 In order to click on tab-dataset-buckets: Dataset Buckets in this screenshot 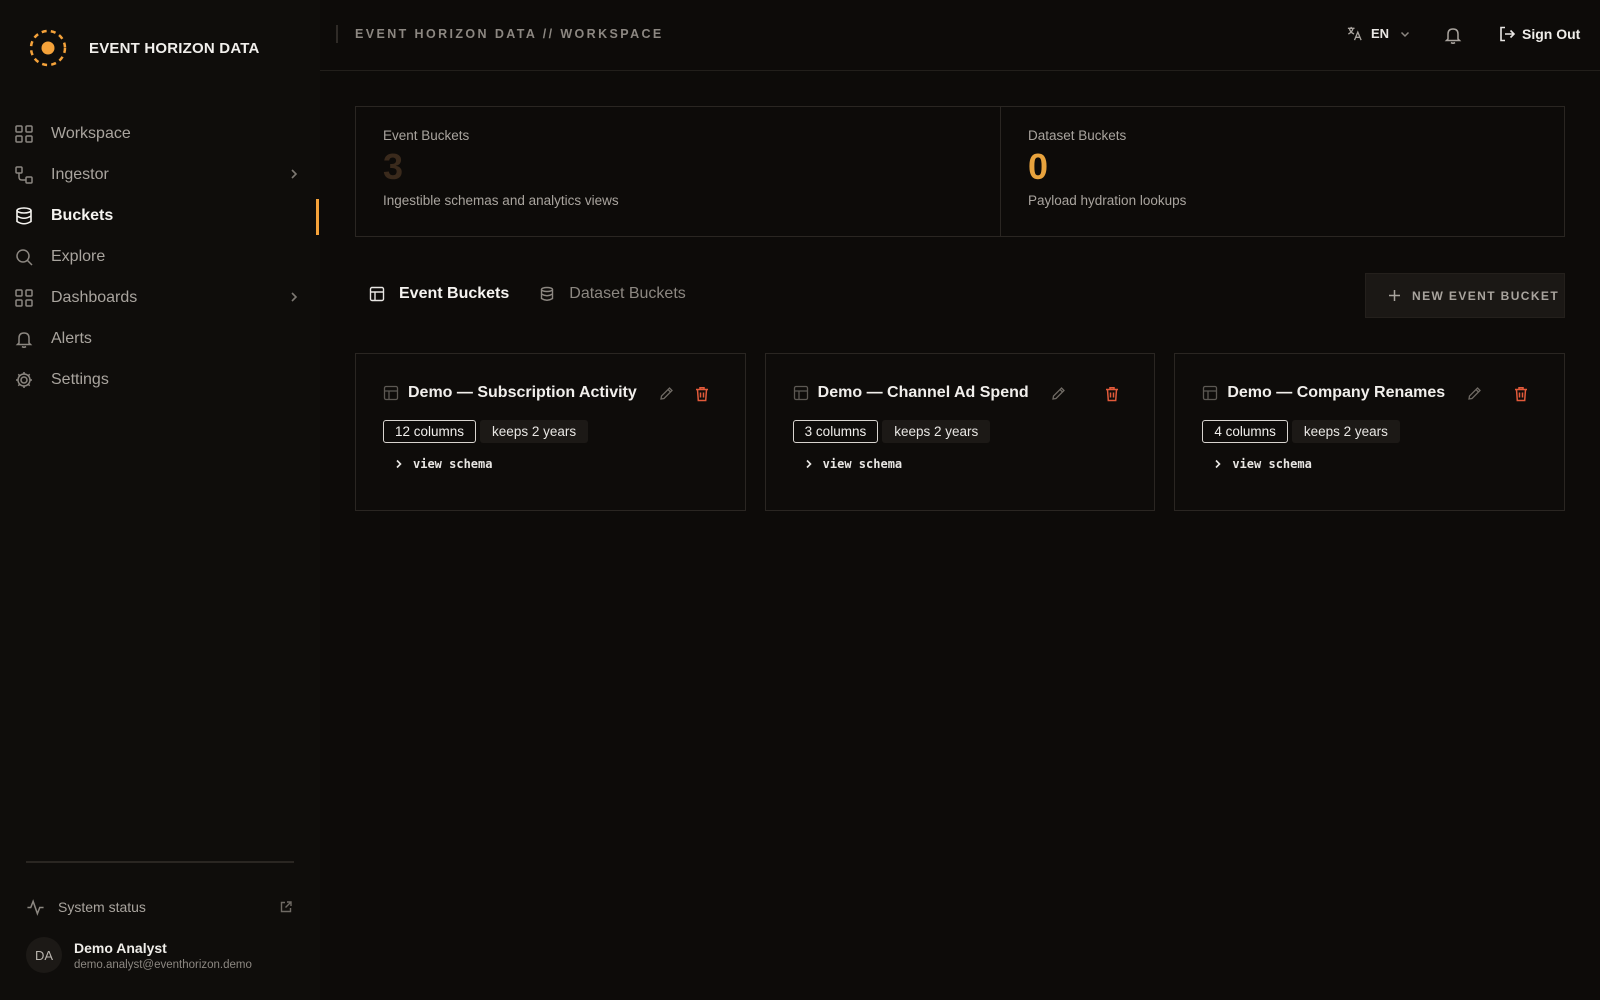, I will do `click(612, 294)`.